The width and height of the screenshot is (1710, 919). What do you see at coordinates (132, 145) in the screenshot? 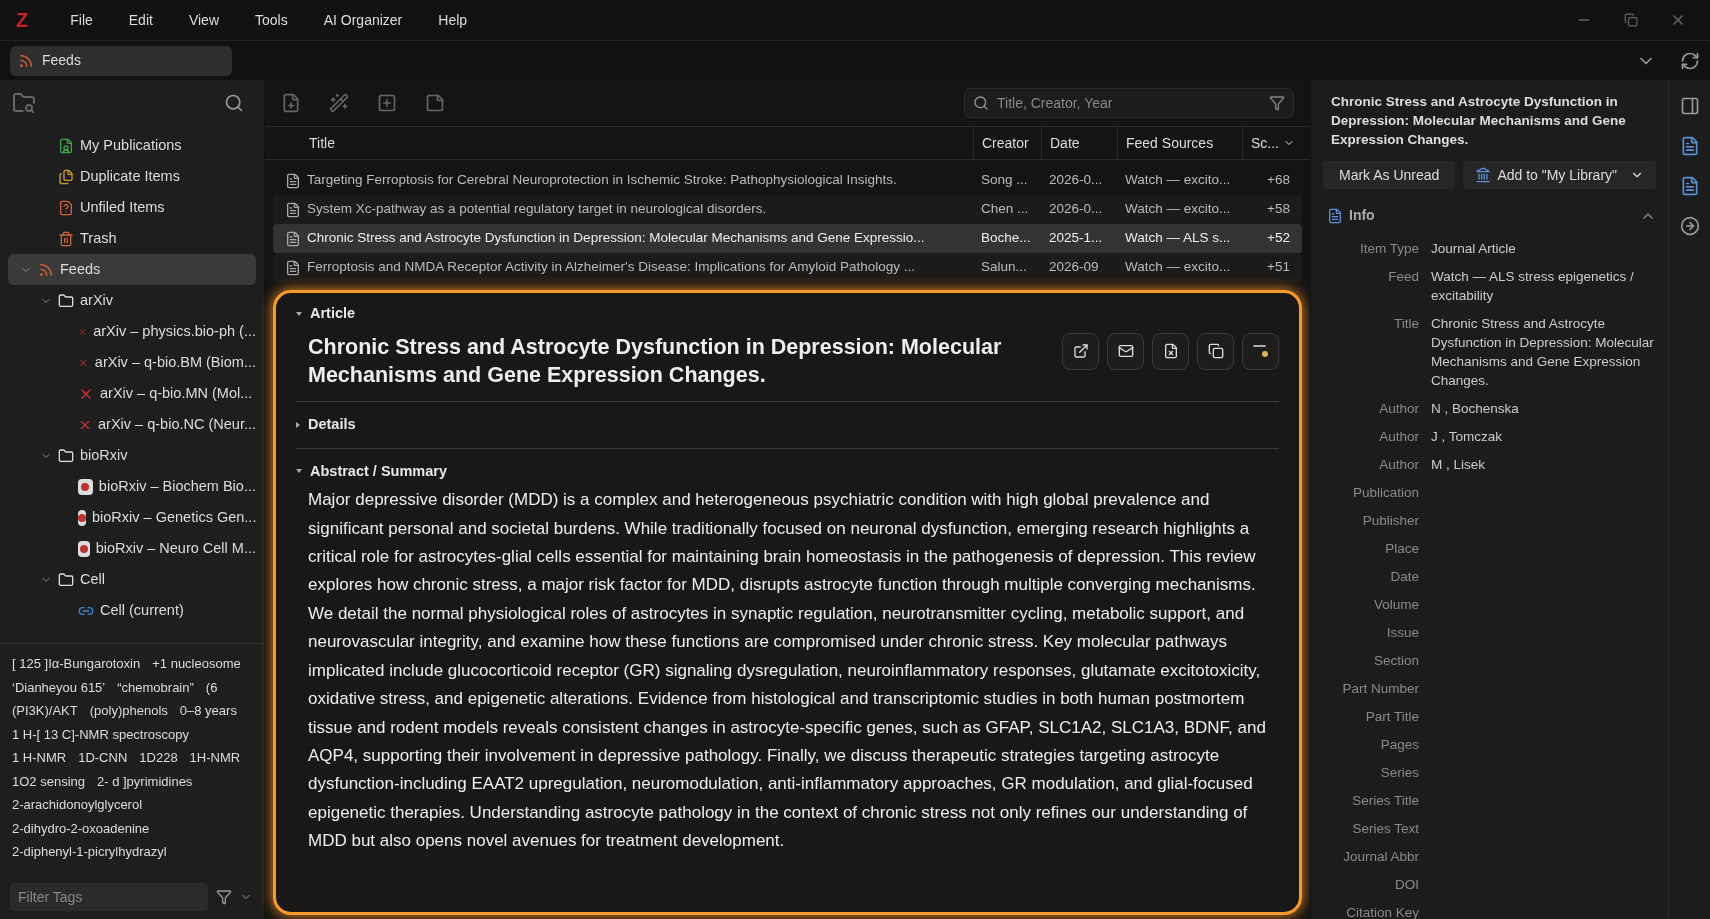
I see `tree-item: My Publications` at bounding box center [132, 145].